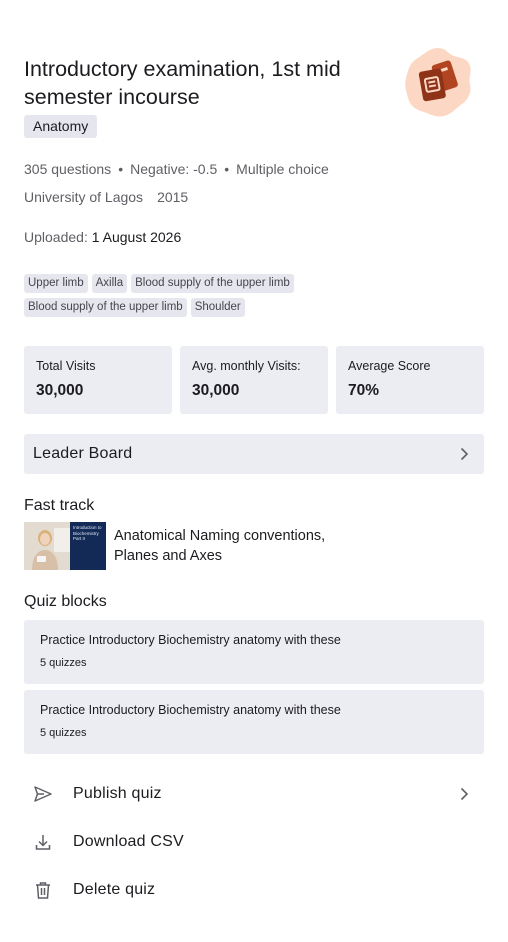 Image resolution: width=508 pixels, height=942 pixels. Describe the element at coordinates (56, 237) in the screenshot. I see `uploaded-label: Uploaded:` at that location.